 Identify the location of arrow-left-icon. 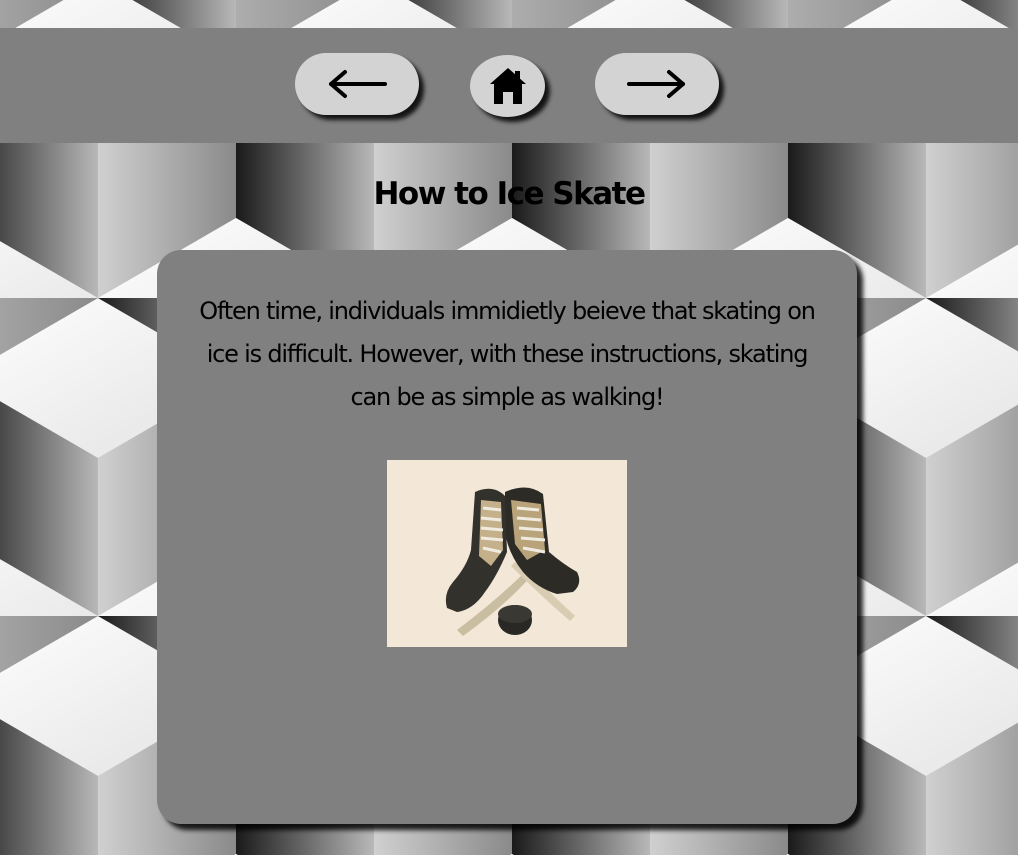
(358, 84).